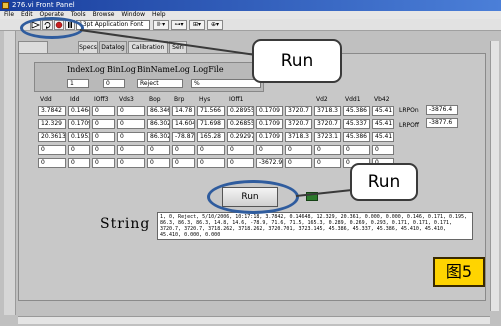 This screenshot has width=501, height=326. What do you see at coordinates (324, 193) in the screenshot?
I see `bottom-callout-line` at bounding box center [324, 193].